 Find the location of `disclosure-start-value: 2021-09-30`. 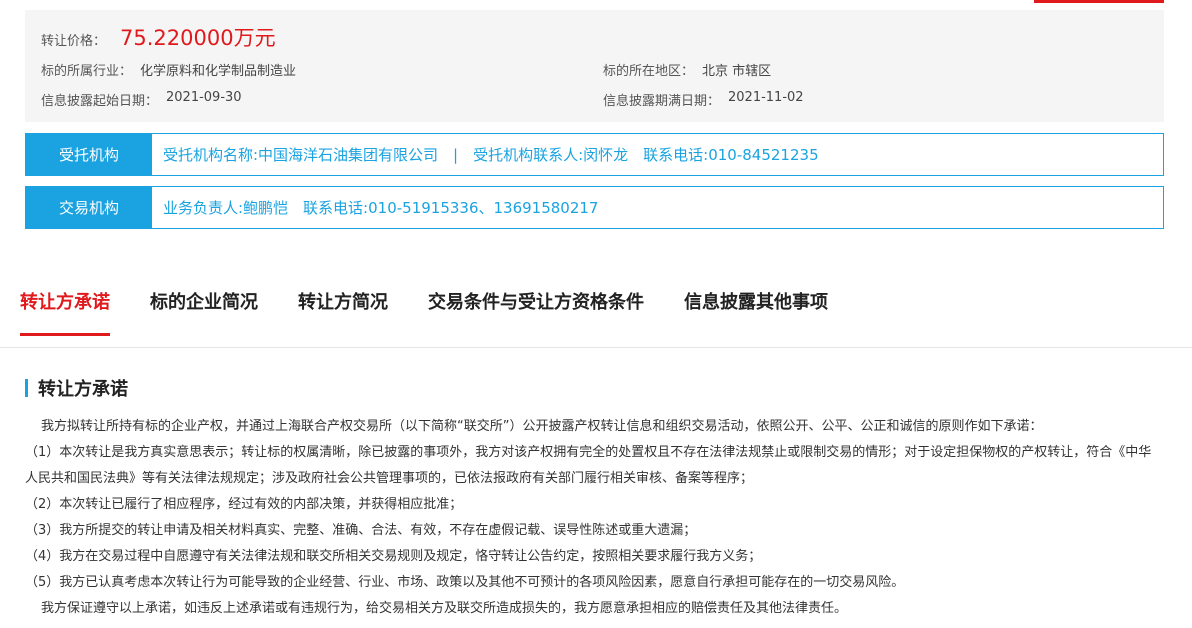

disclosure-start-value: 2021-09-30 is located at coordinates (204, 97).